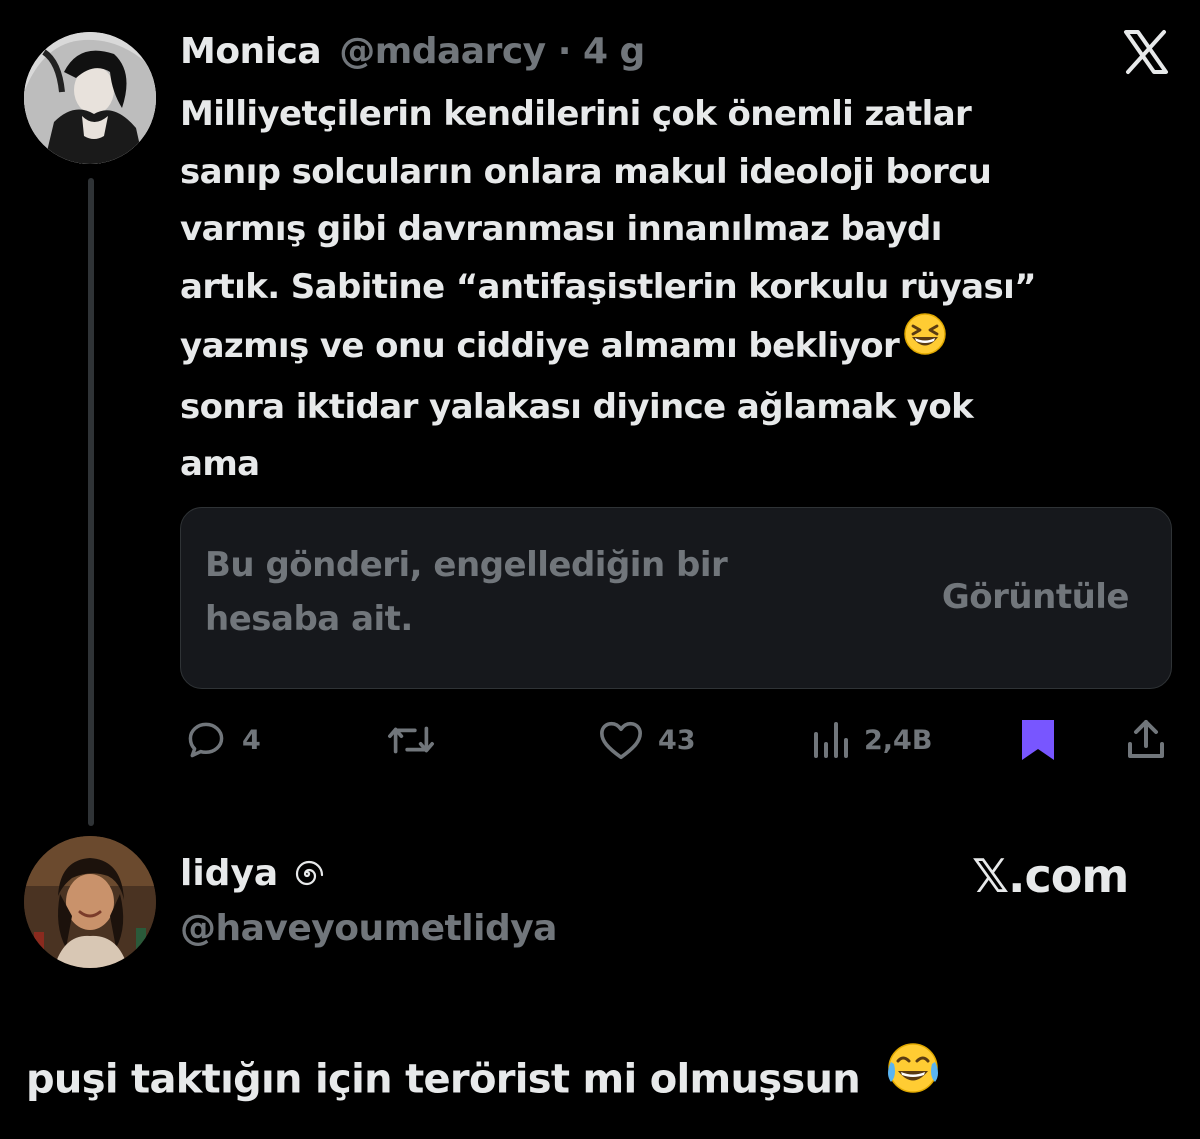 Image resolution: width=1200 pixels, height=1139 pixels. Describe the element at coordinates (368, 929) in the screenshot. I see `reply-author-handle: @haveyoumetlidya` at that location.